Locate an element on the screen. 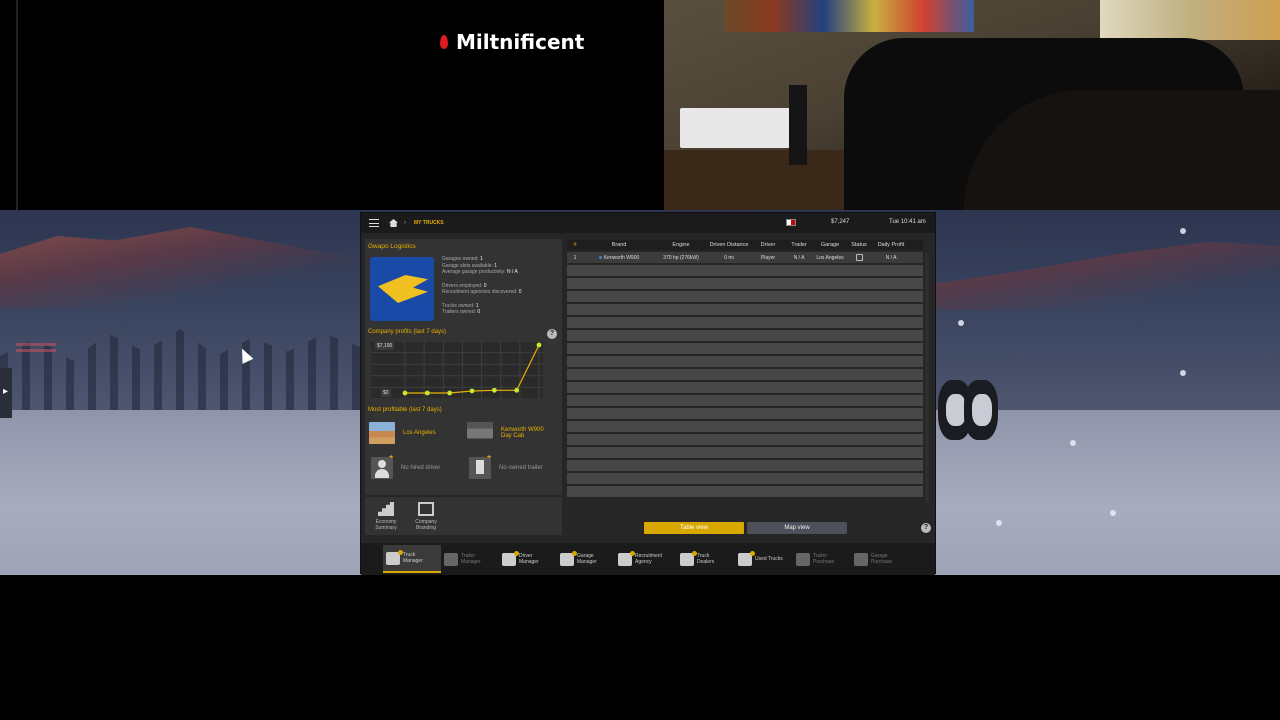  col-engine: Engine is located at coordinates (681, 245).